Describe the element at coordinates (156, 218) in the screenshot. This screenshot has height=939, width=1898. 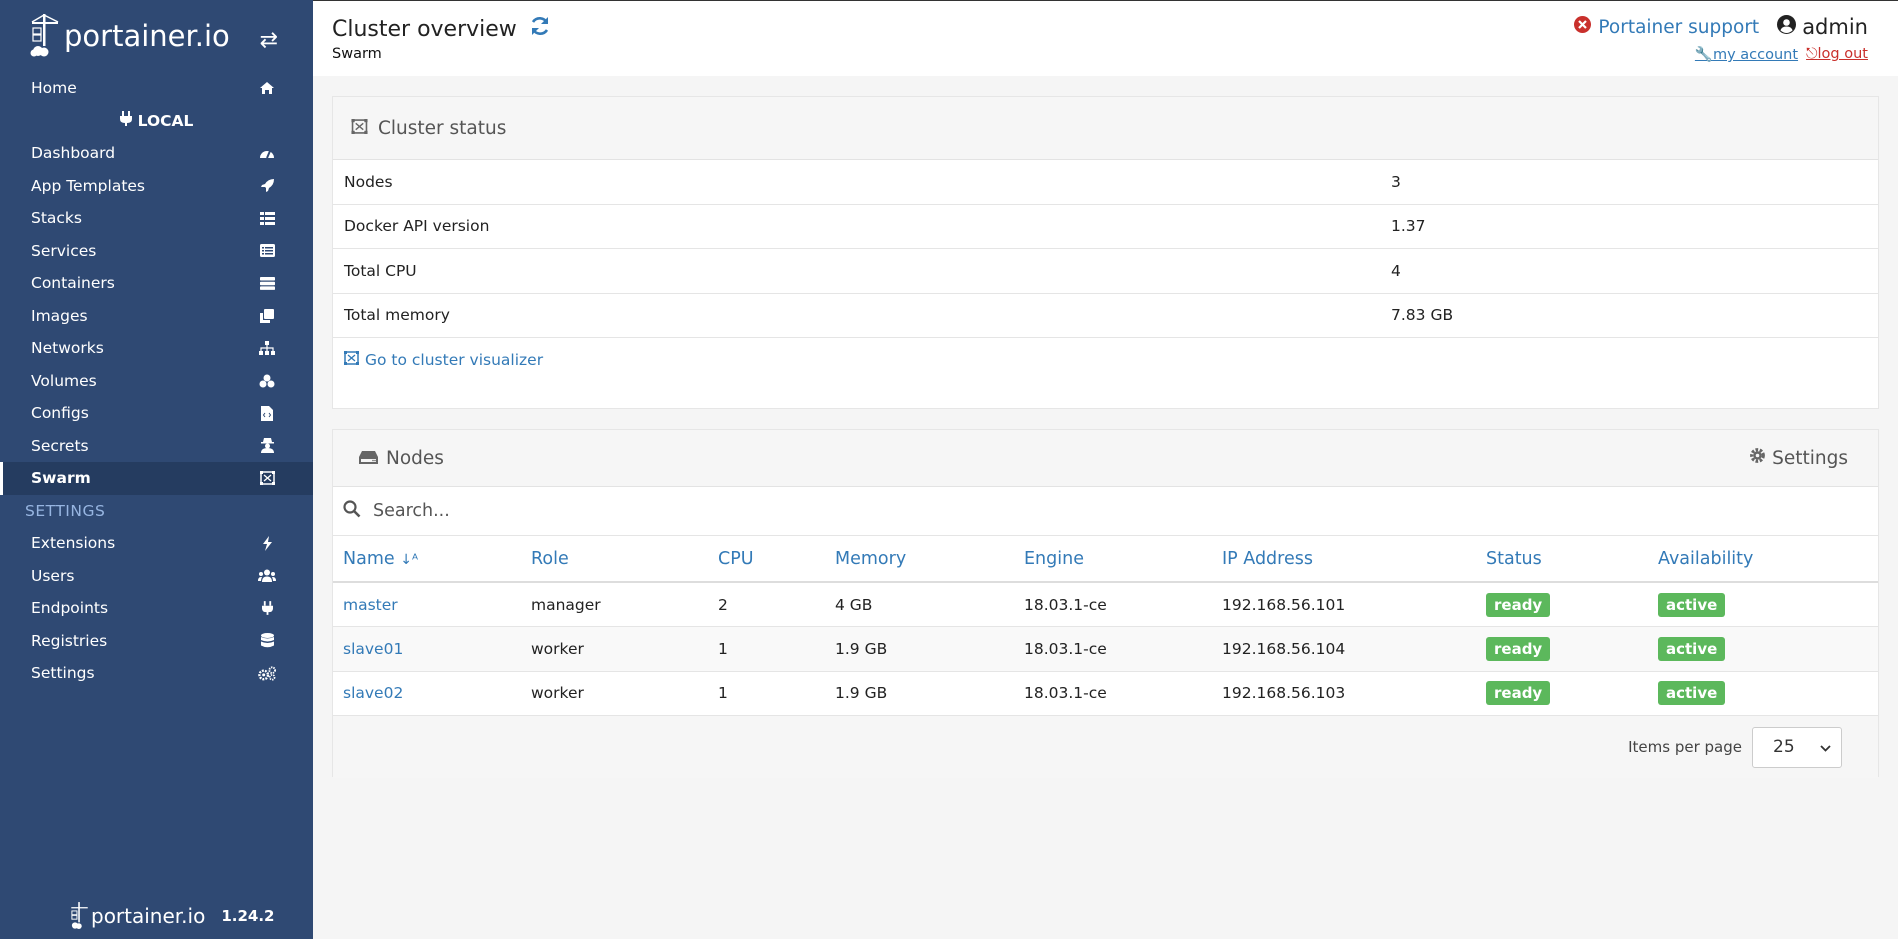
I see `sidebar-item-stacks: Stacks` at that location.